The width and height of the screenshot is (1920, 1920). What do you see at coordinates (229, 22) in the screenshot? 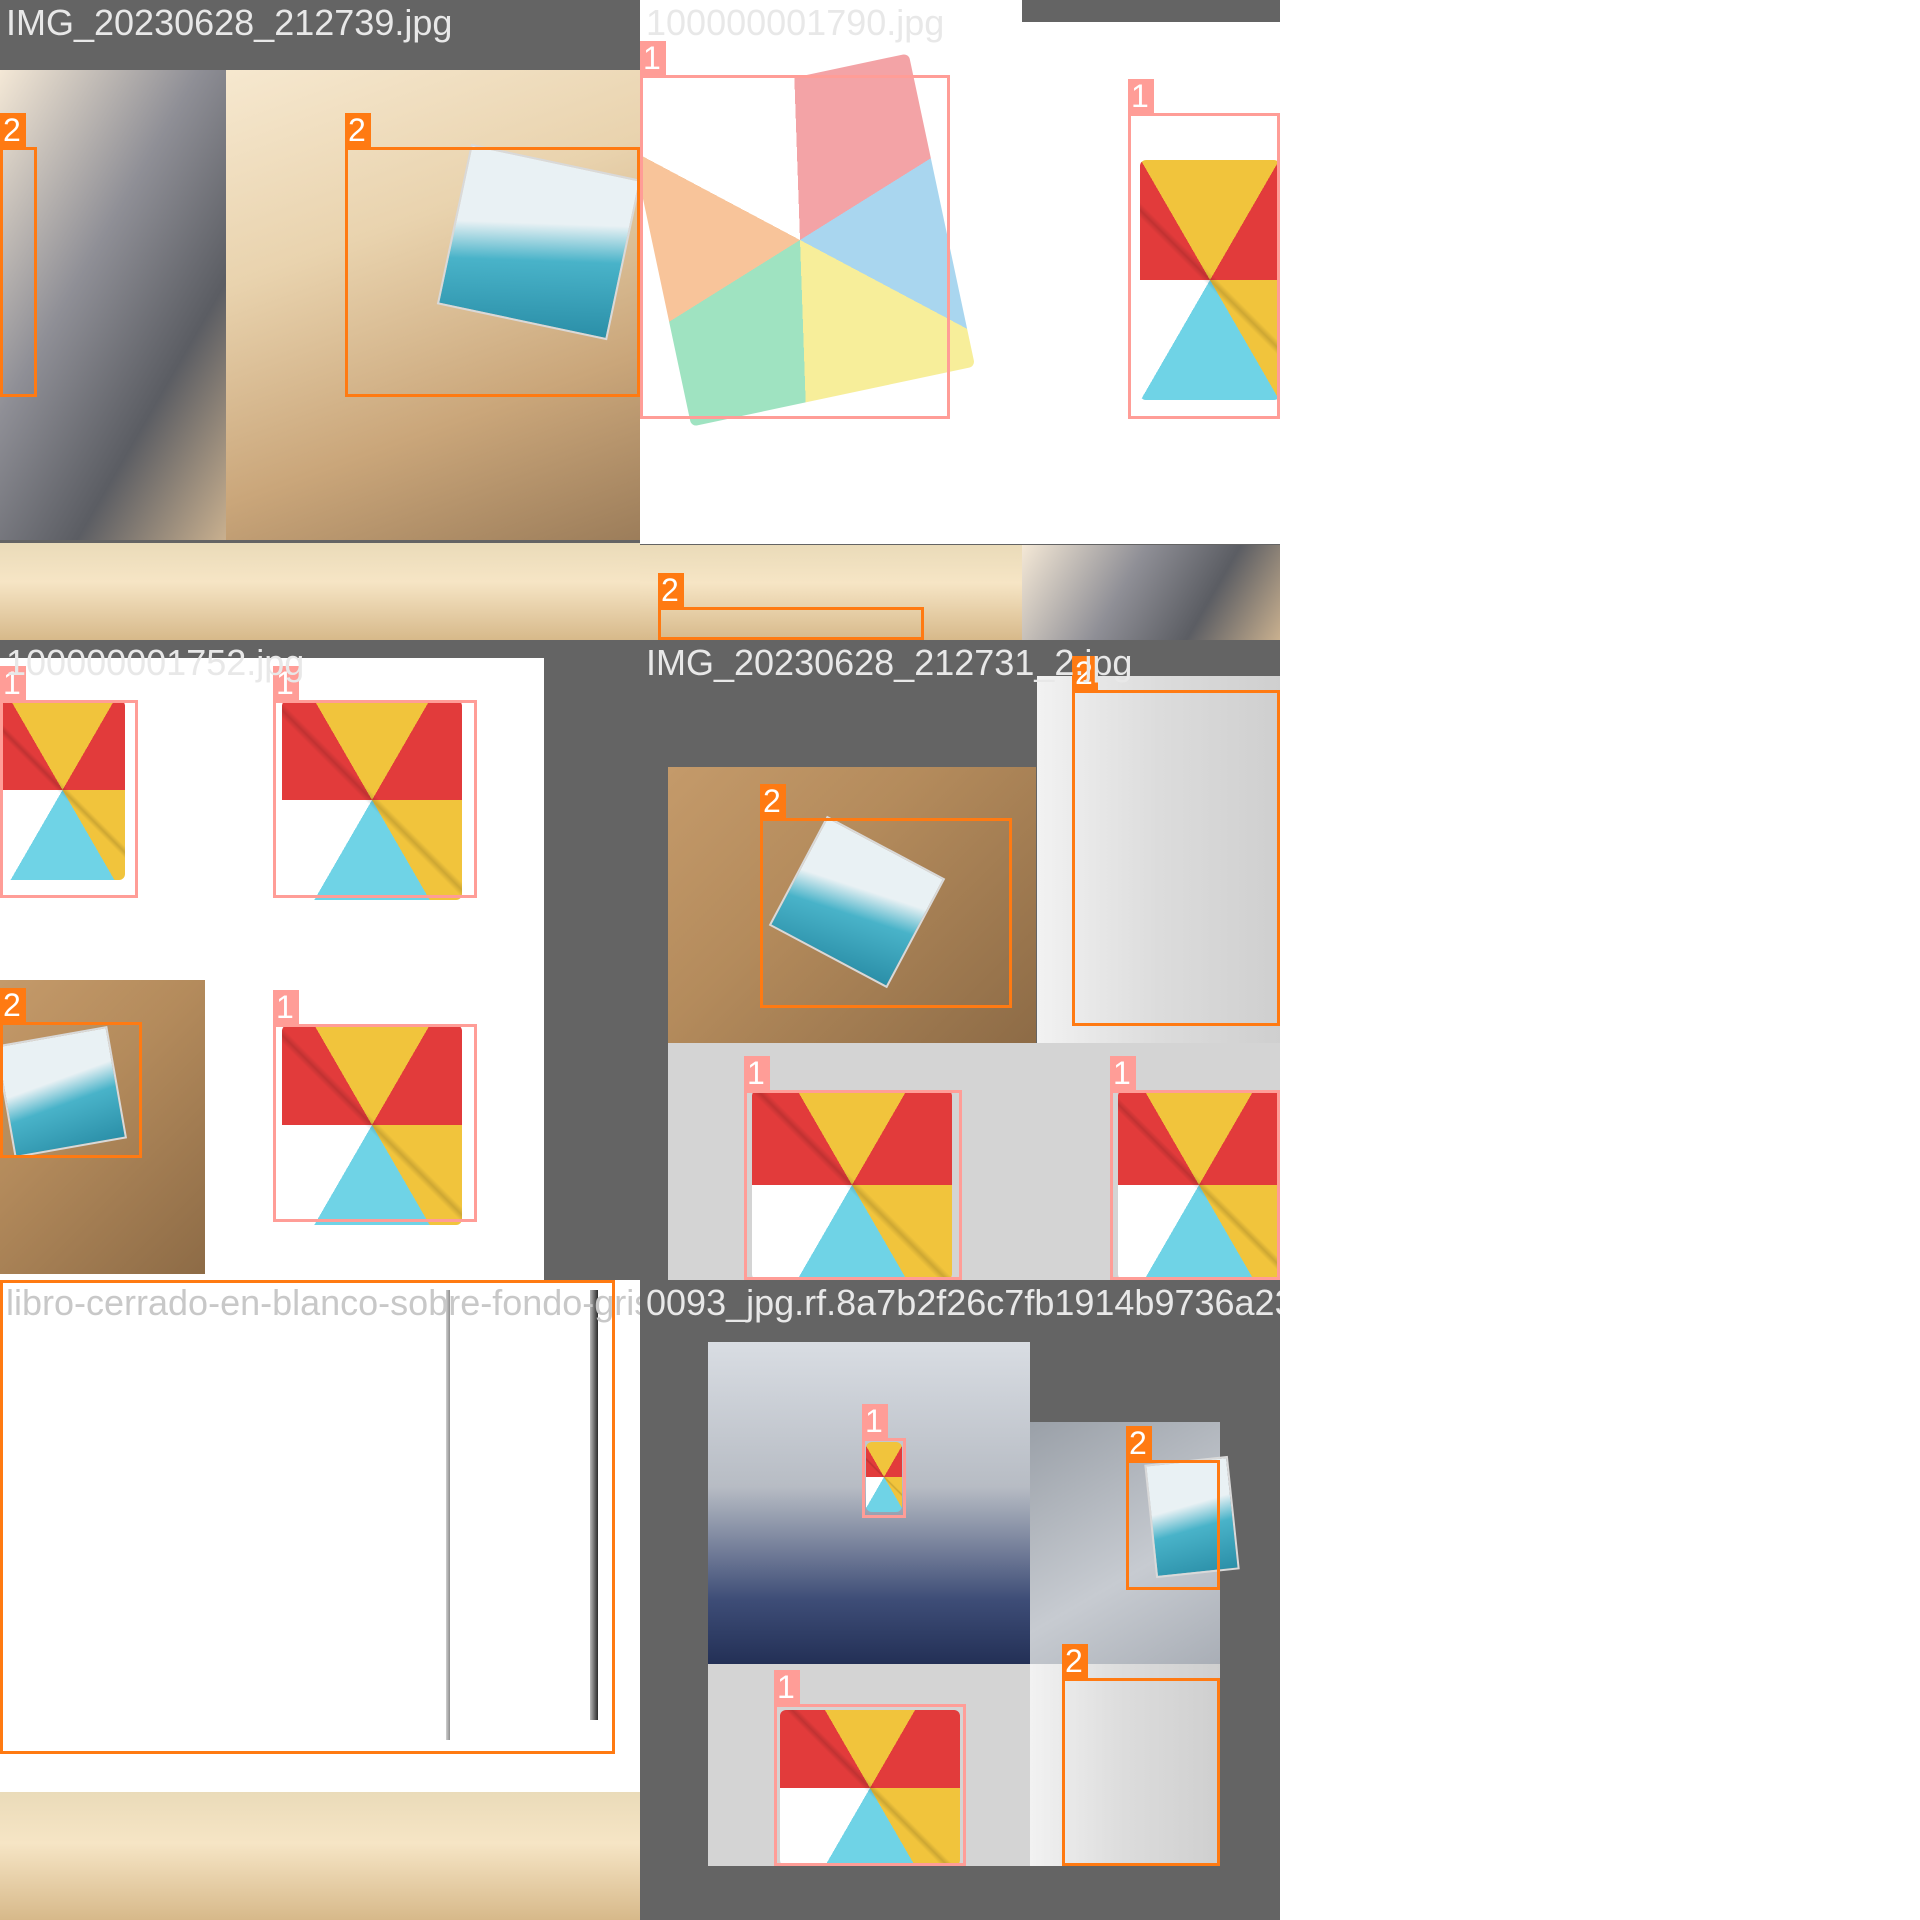
I see `tile-title: IMG_20230628_212739.jpg` at bounding box center [229, 22].